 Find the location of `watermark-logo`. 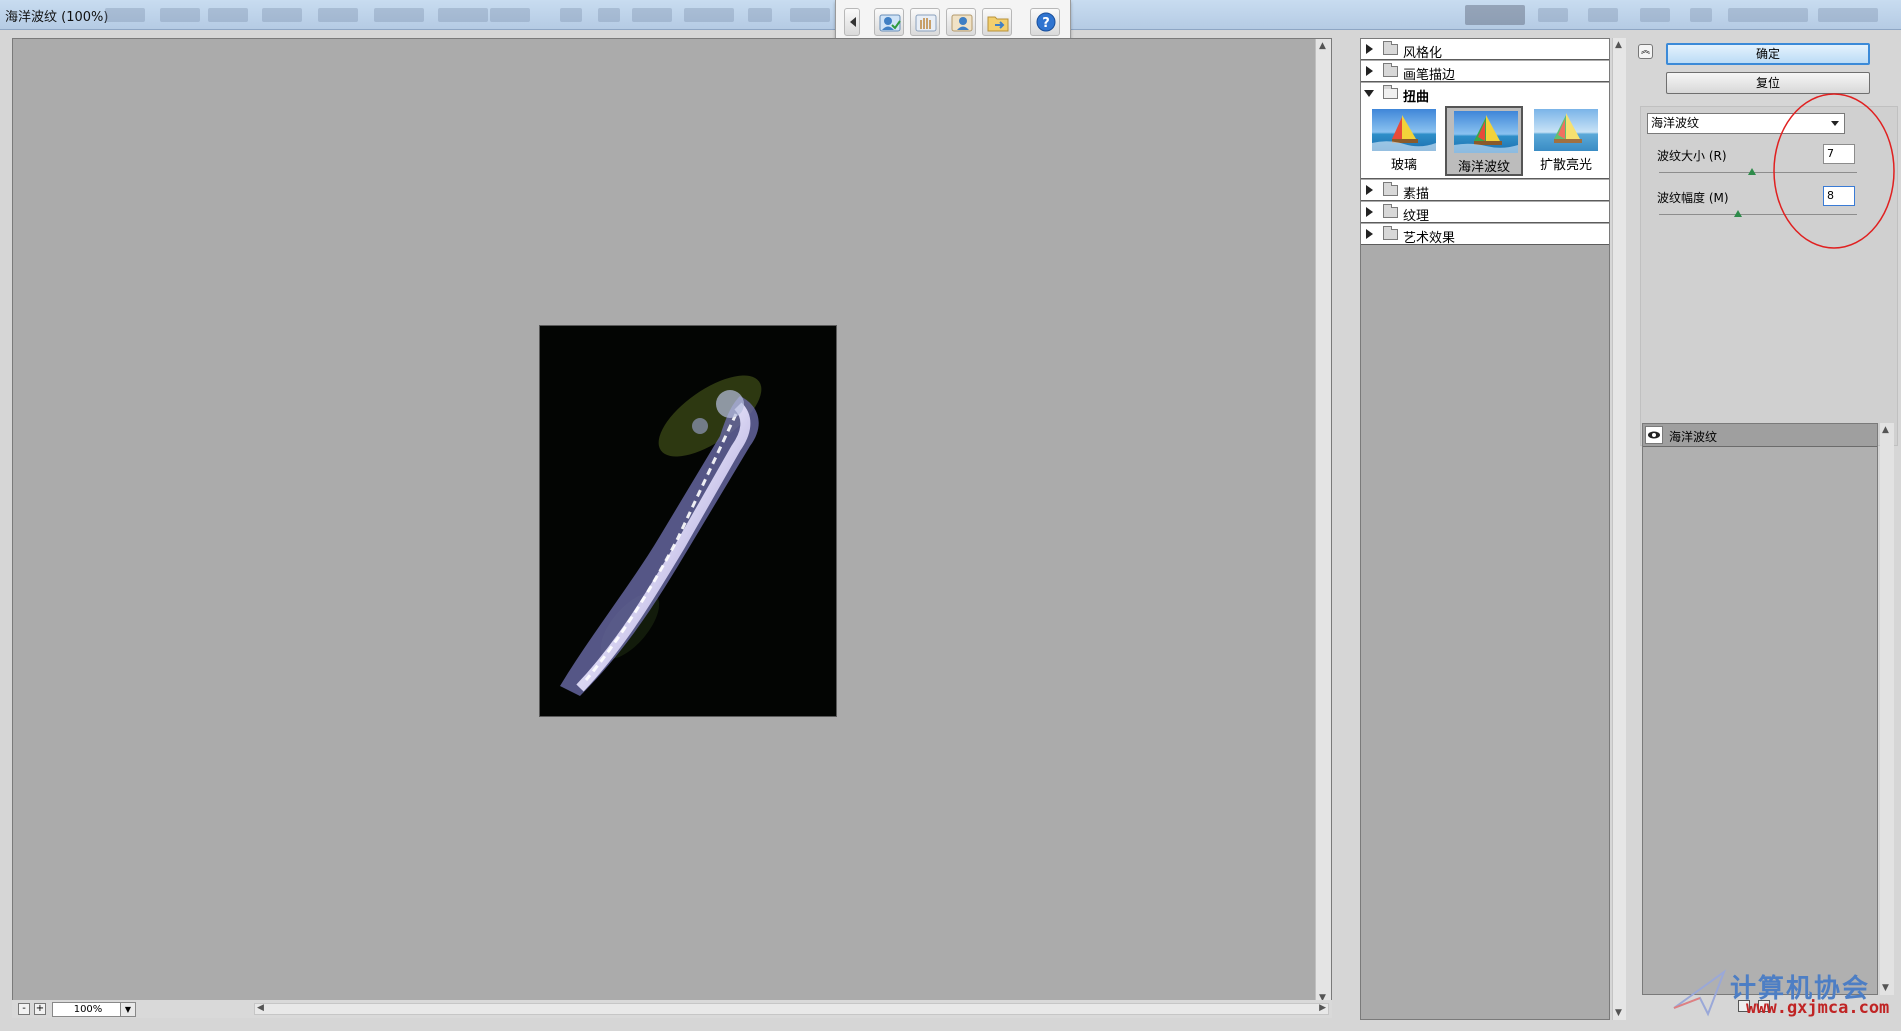

watermark-logo is located at coordinates (1700, 993).